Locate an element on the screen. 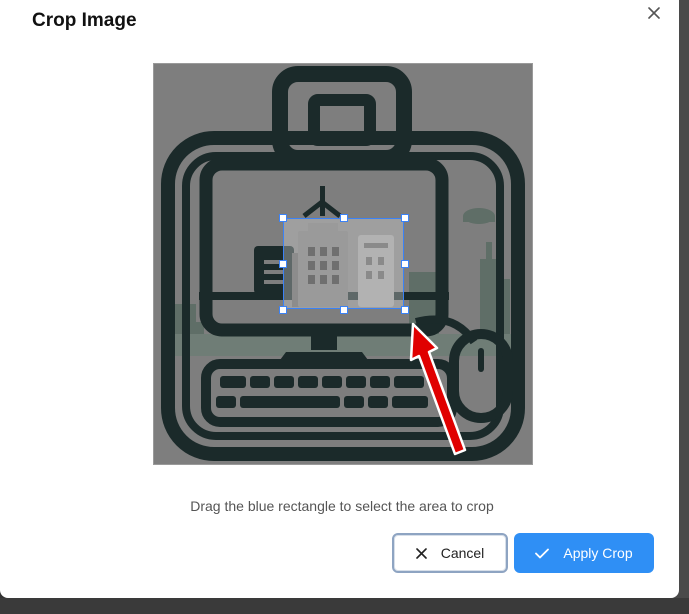  crop-handle-bottom is located at coordinates (344, 310).